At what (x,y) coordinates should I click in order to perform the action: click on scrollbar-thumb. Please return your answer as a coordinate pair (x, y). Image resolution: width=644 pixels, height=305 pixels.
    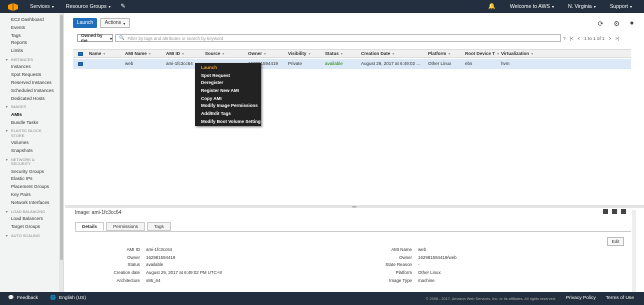
    Looking at the image, I should click on (61, 137).